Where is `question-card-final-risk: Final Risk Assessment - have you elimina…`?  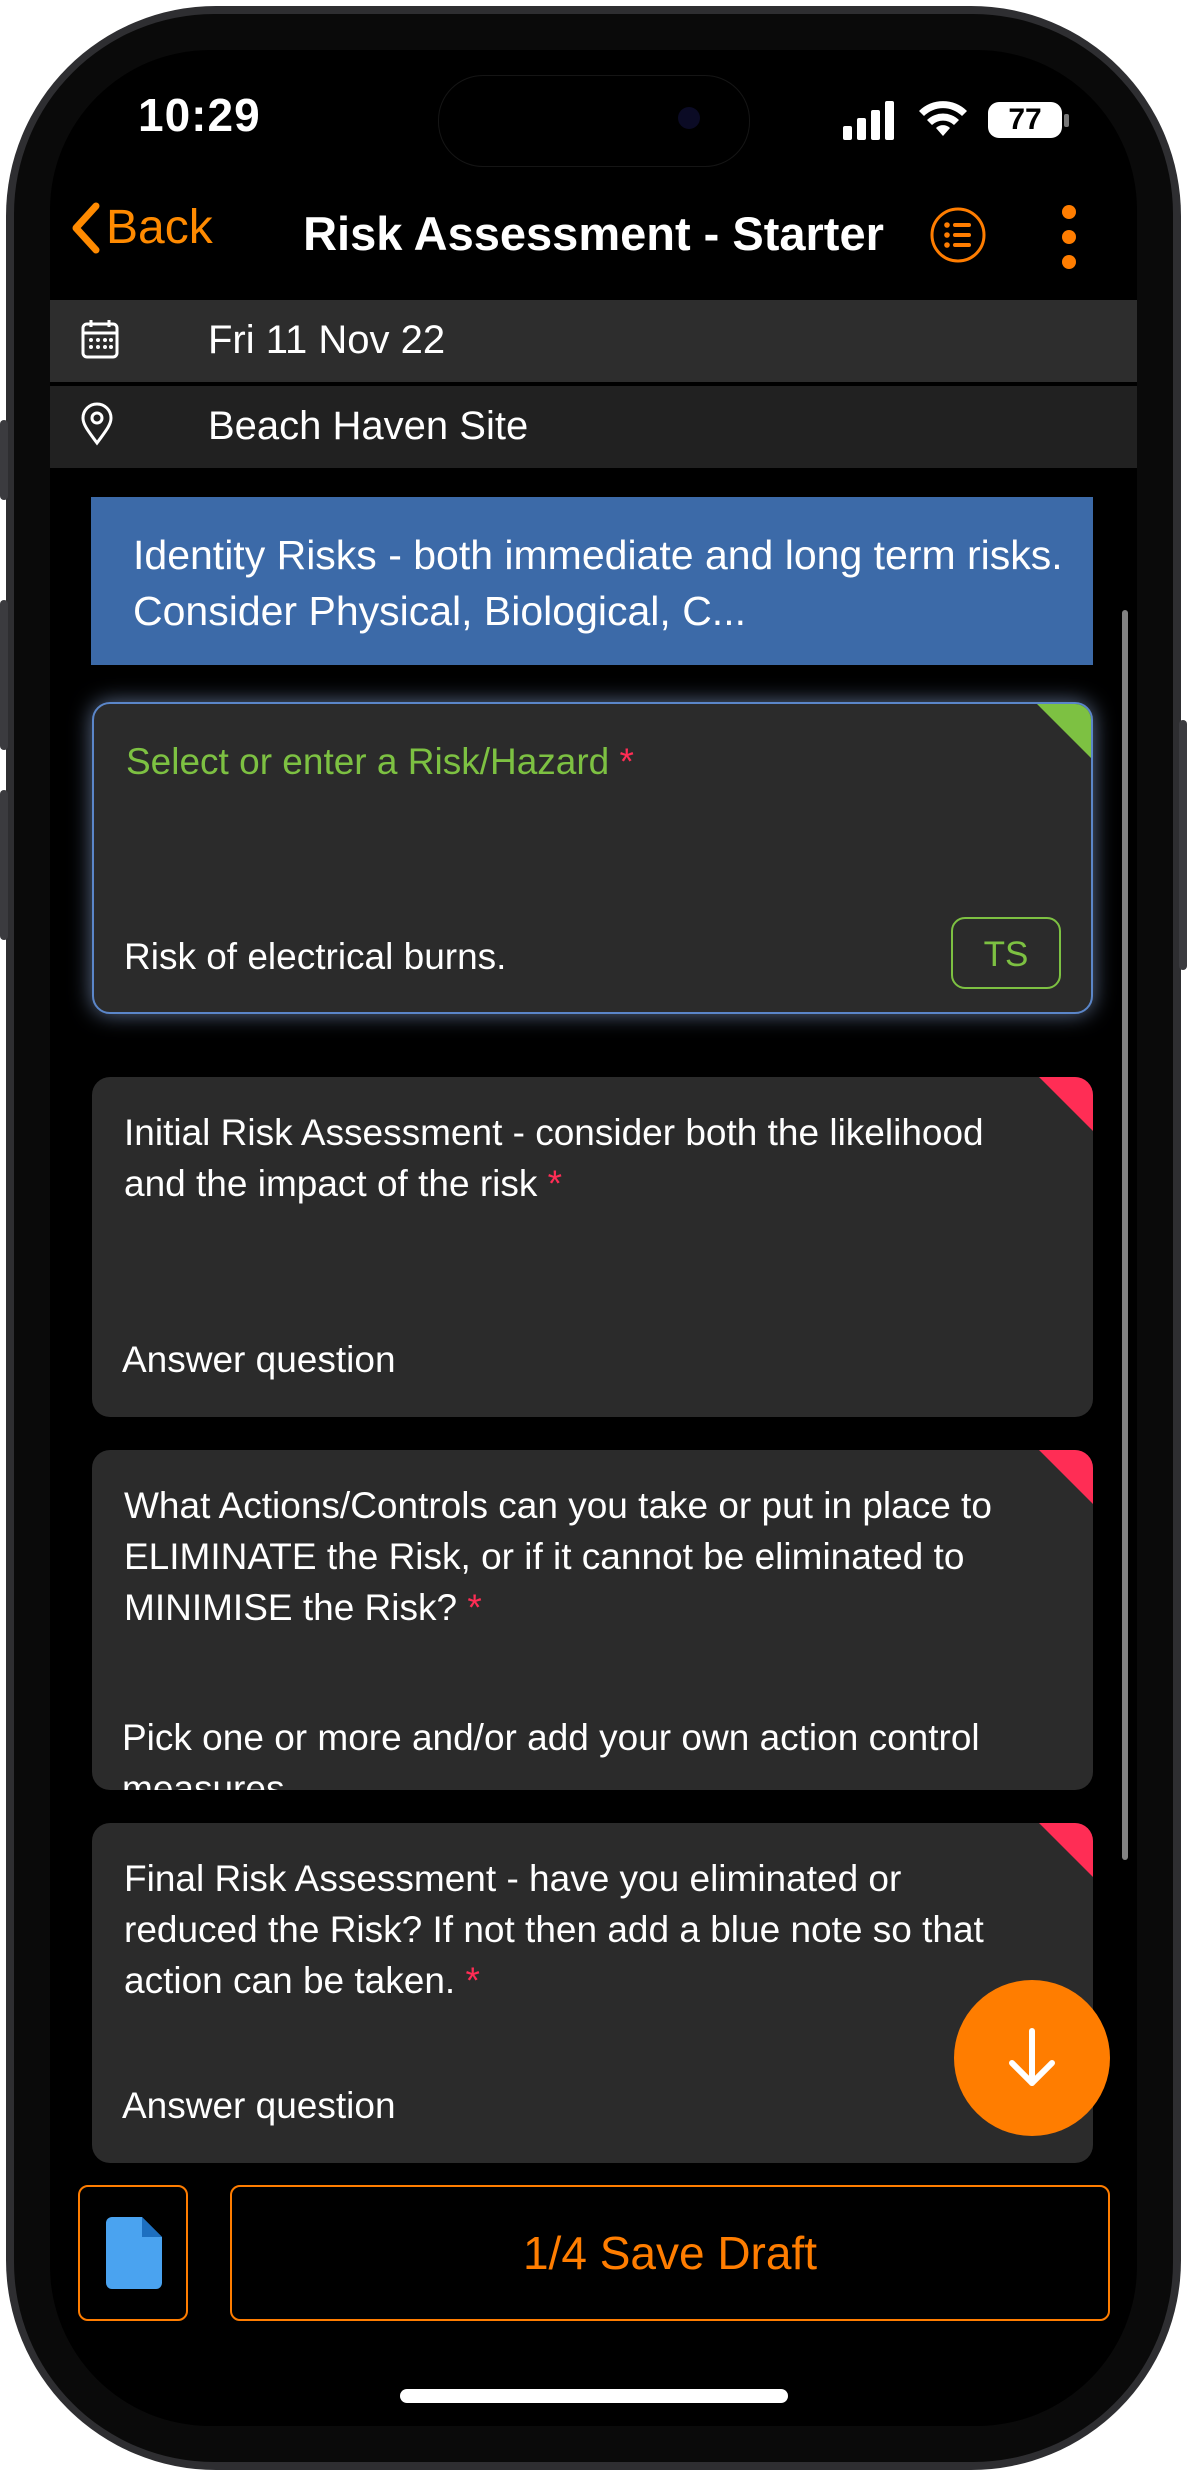 question-card-final-risk: Final Risk Assessment - have you elimina… is located at coordinates (592, 1993).